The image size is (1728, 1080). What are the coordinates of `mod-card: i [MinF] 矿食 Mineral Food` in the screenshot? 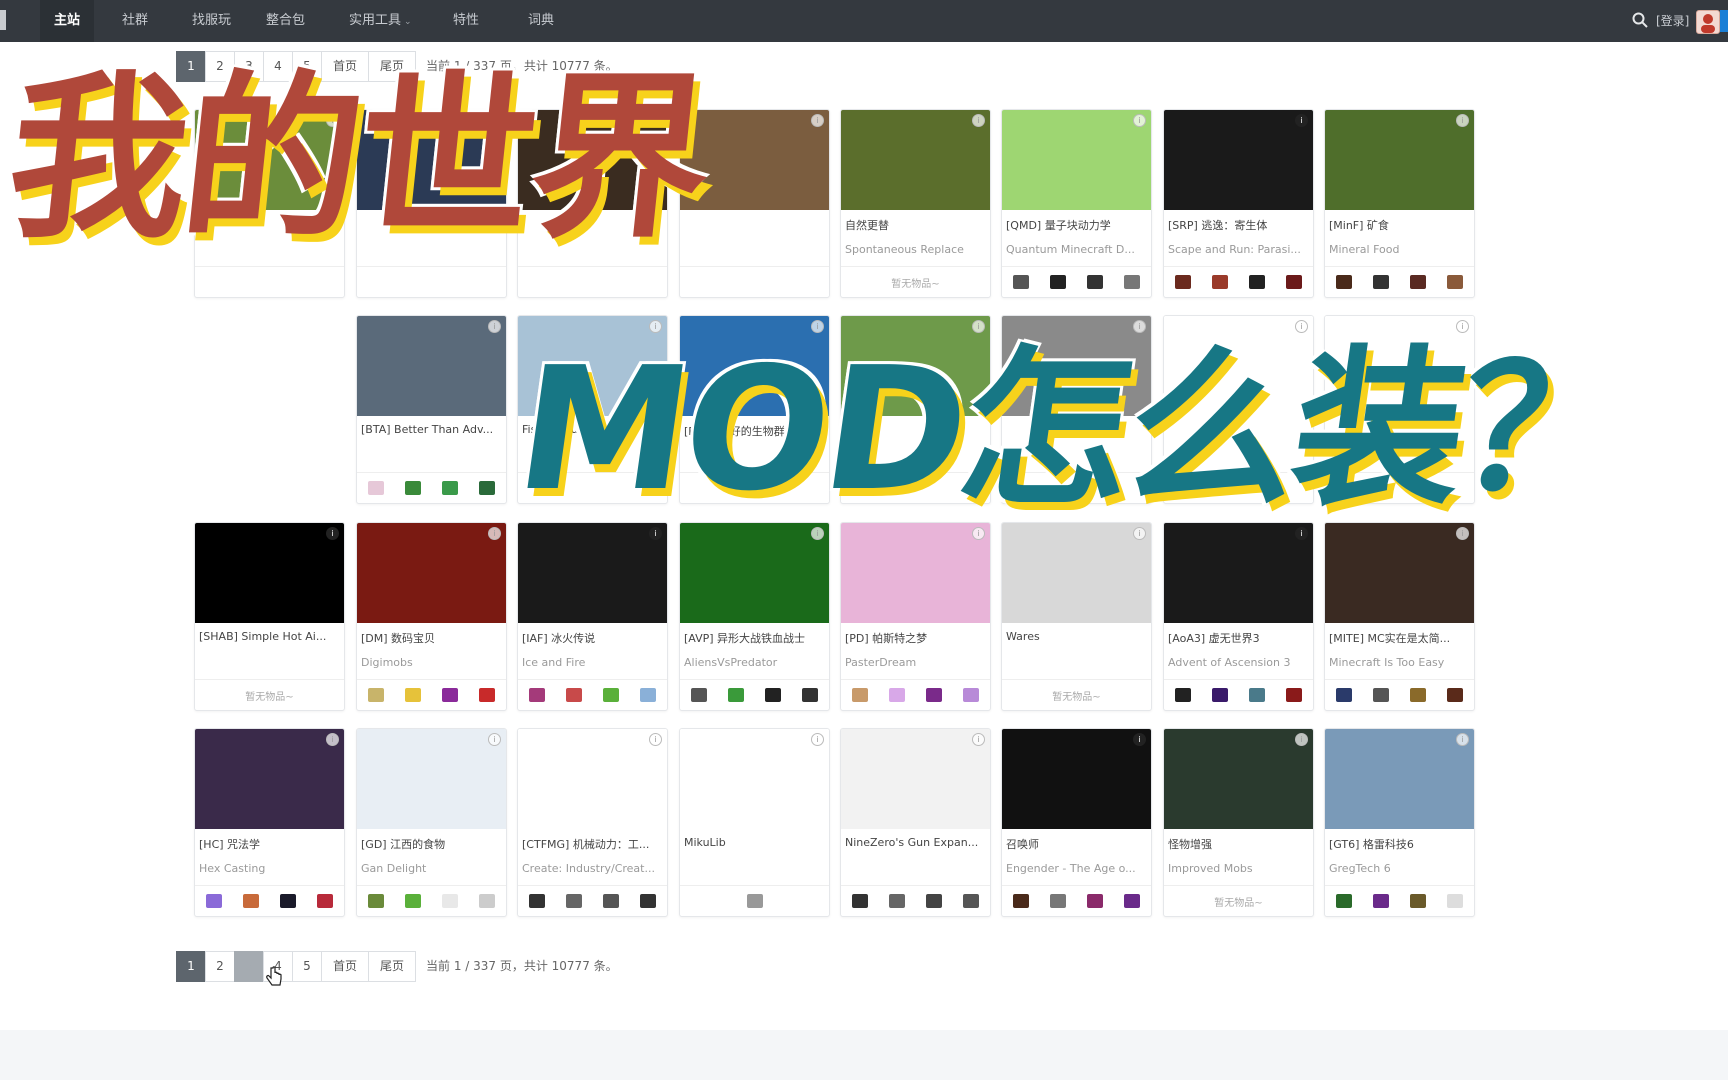 It's located at (1399, 203).